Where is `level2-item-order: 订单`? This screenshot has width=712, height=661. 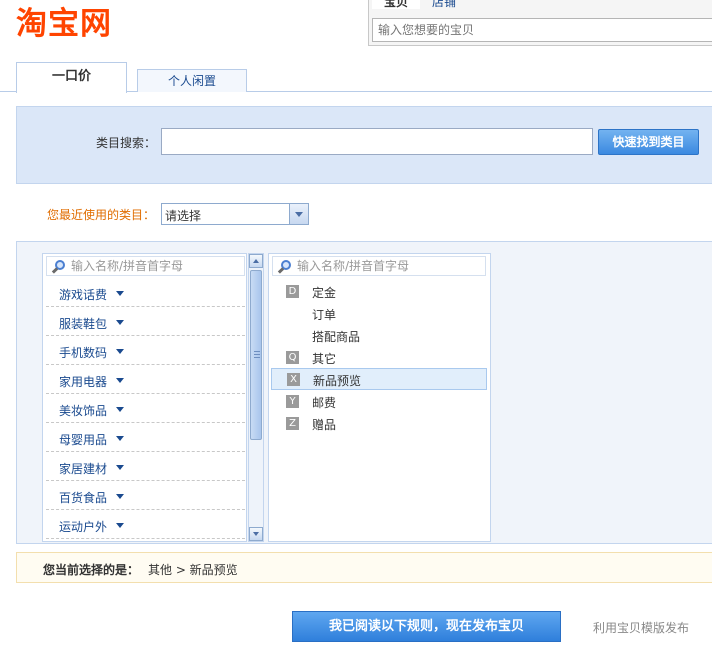
level2-item-order: 订单 is located at coordinates (379, 314).